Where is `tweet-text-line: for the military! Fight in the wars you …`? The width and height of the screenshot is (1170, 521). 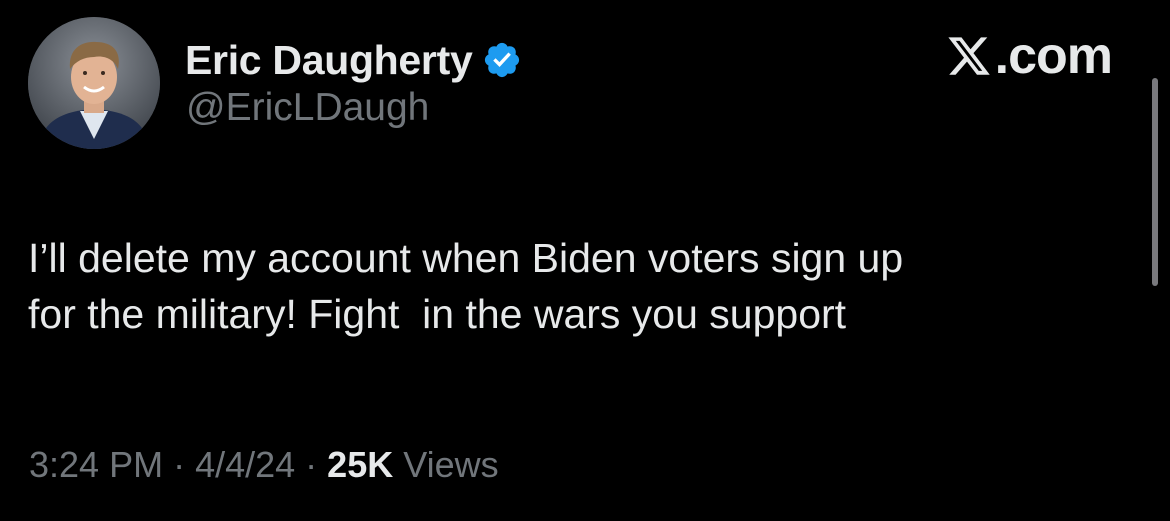 tweet-text-line: for the military! Fight in the wars you … is located at coordinates (437, 314).